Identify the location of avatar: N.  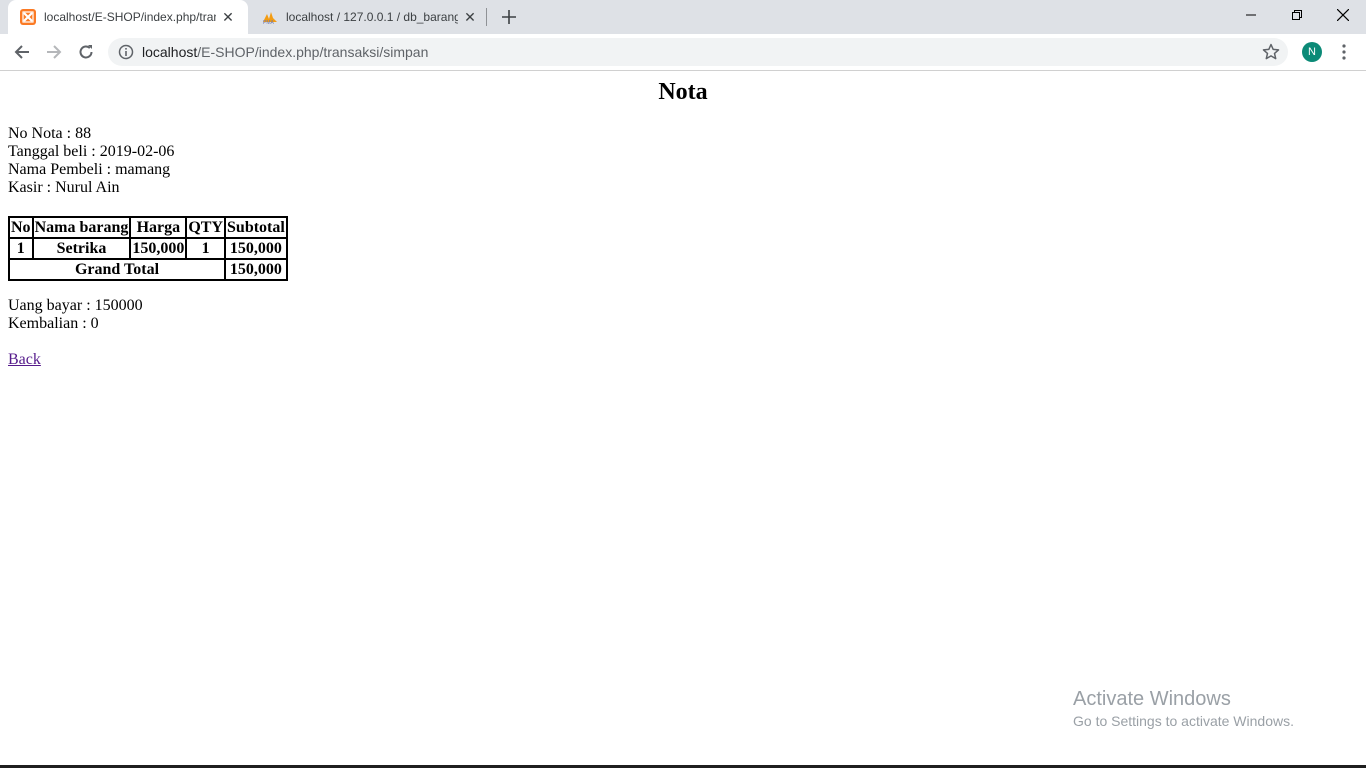
(1312, 52).